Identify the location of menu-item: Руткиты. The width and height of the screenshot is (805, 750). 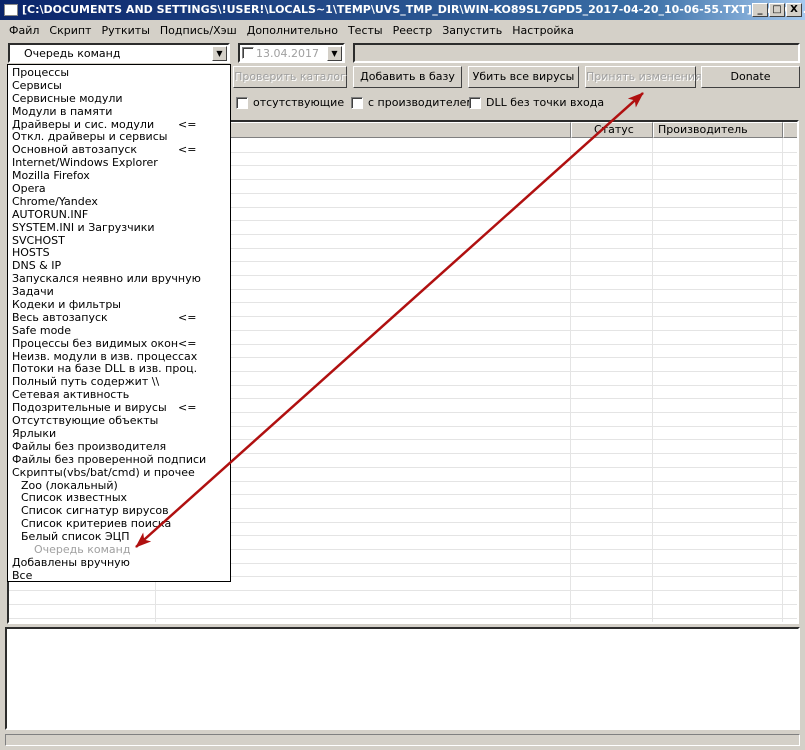
(125, 30).